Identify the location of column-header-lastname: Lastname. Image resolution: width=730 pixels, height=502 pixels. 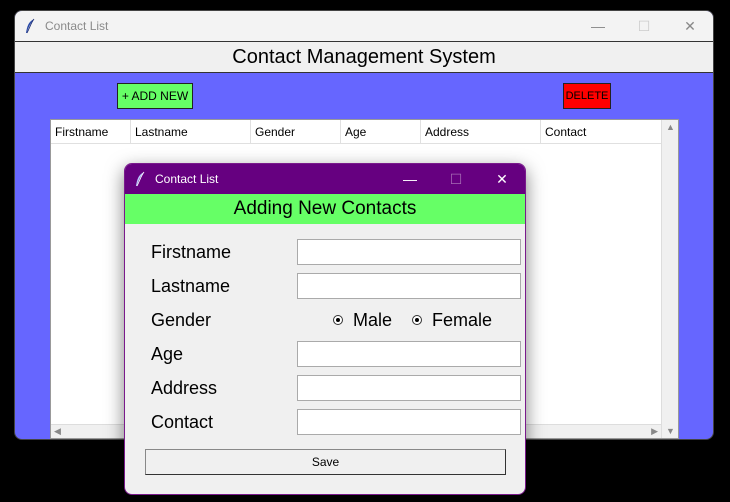
(191, 131).